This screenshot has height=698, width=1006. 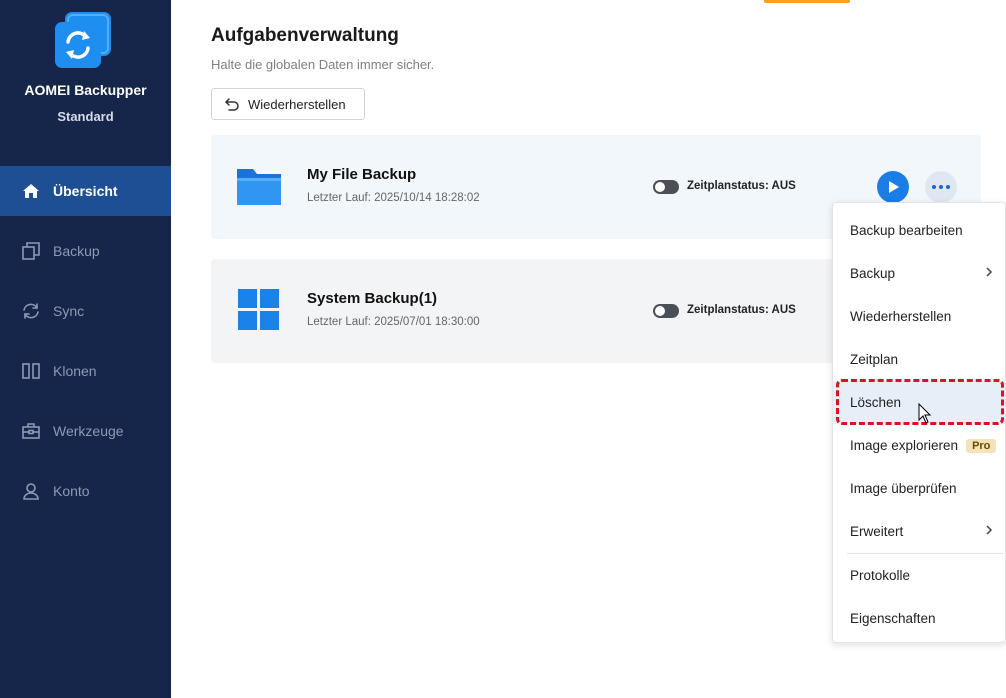 What do you see at coordinates (880, 575) in the screenshot?
I see `menu-item-label: Protokolle` at bounding box center [880, 575].